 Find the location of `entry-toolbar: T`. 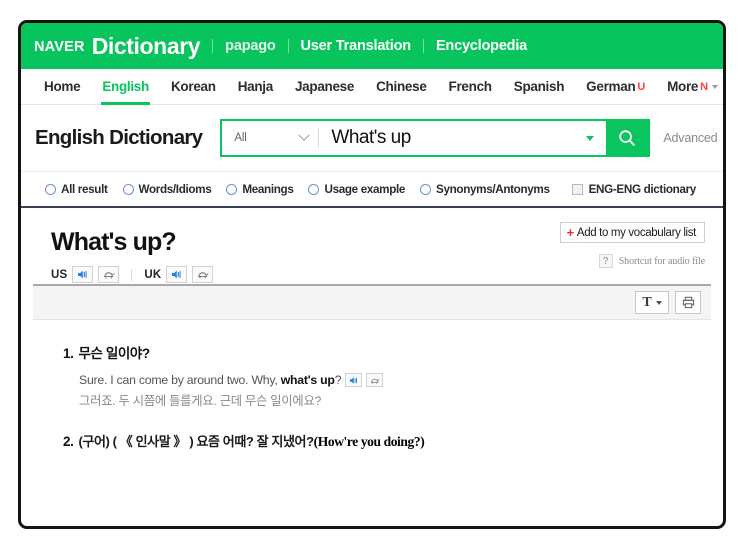

entry-toolbar: T is located at coordinates (372, 302).